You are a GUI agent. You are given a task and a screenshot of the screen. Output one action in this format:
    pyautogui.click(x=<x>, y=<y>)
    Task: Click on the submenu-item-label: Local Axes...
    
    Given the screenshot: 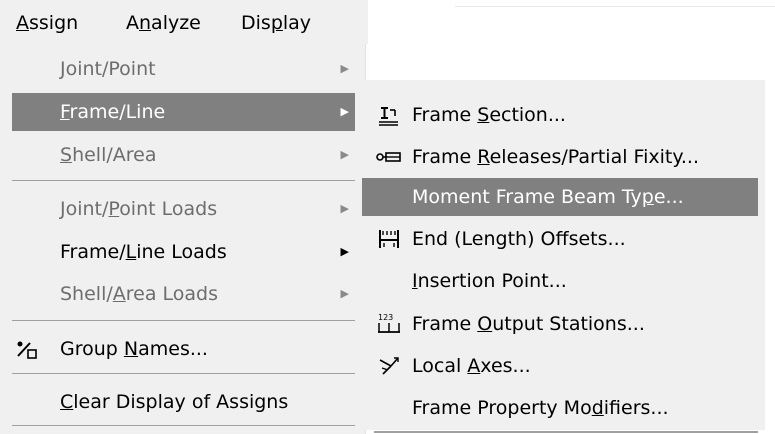 What is the action you would take?
    pyautogui.click(x=471, y=366)
    